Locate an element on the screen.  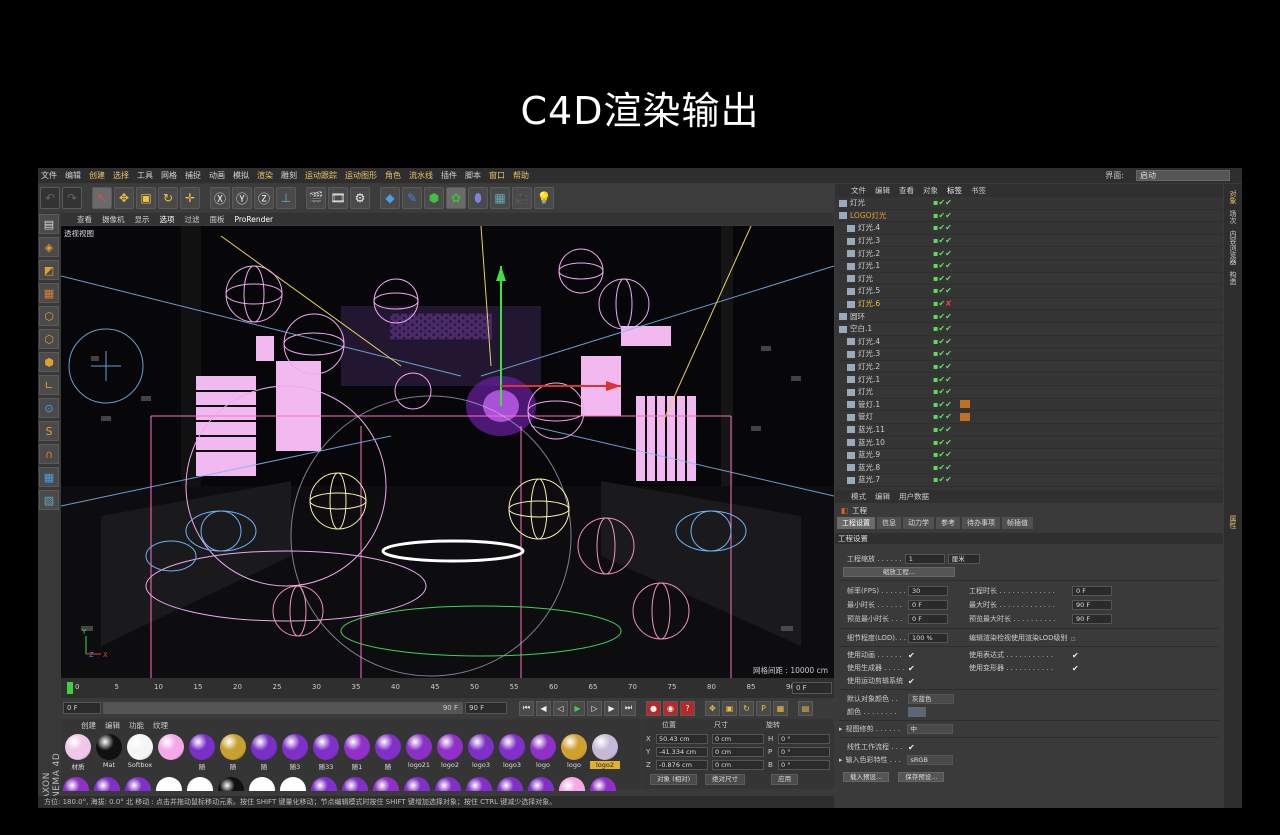
size-x-field: 0 cm is located at coordinates (738, 739).